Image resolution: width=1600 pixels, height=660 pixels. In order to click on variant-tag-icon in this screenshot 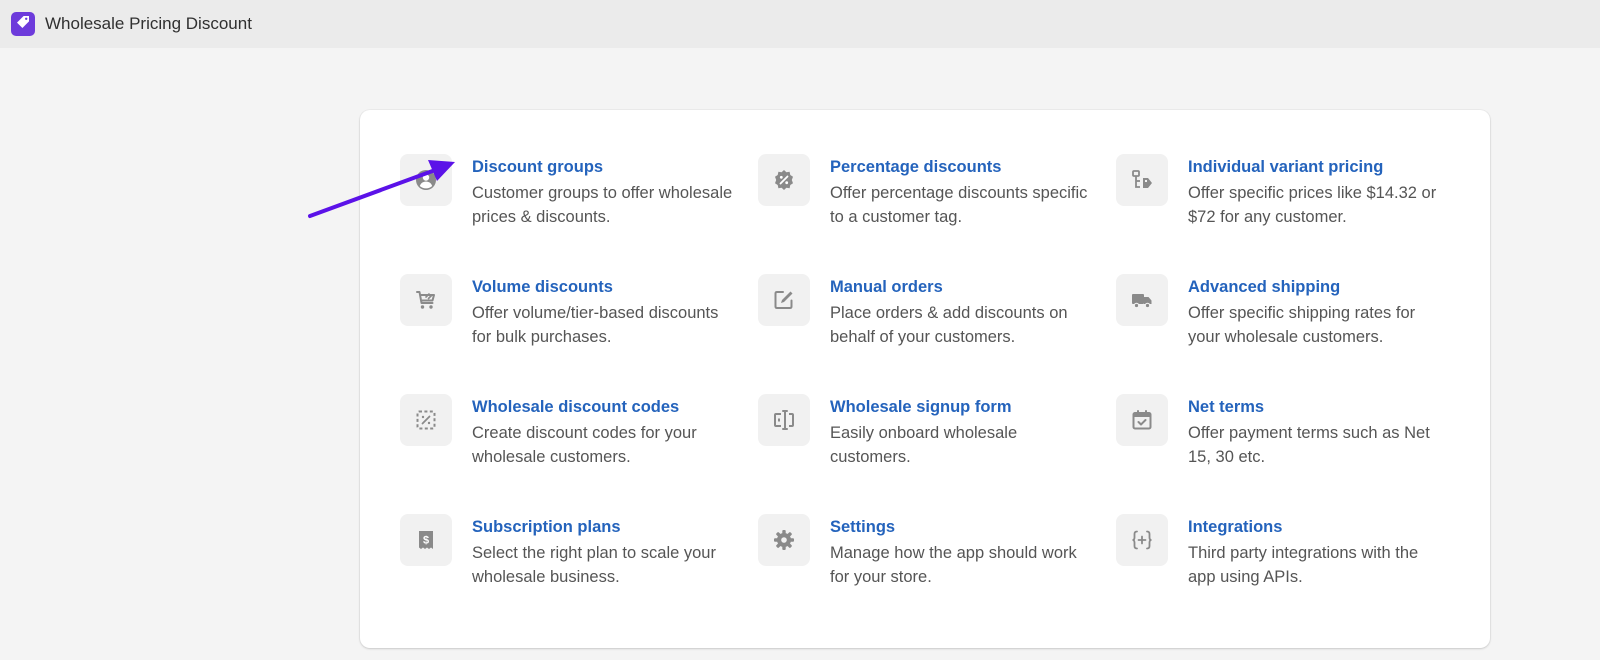, I will do `click(1142, 180)`.